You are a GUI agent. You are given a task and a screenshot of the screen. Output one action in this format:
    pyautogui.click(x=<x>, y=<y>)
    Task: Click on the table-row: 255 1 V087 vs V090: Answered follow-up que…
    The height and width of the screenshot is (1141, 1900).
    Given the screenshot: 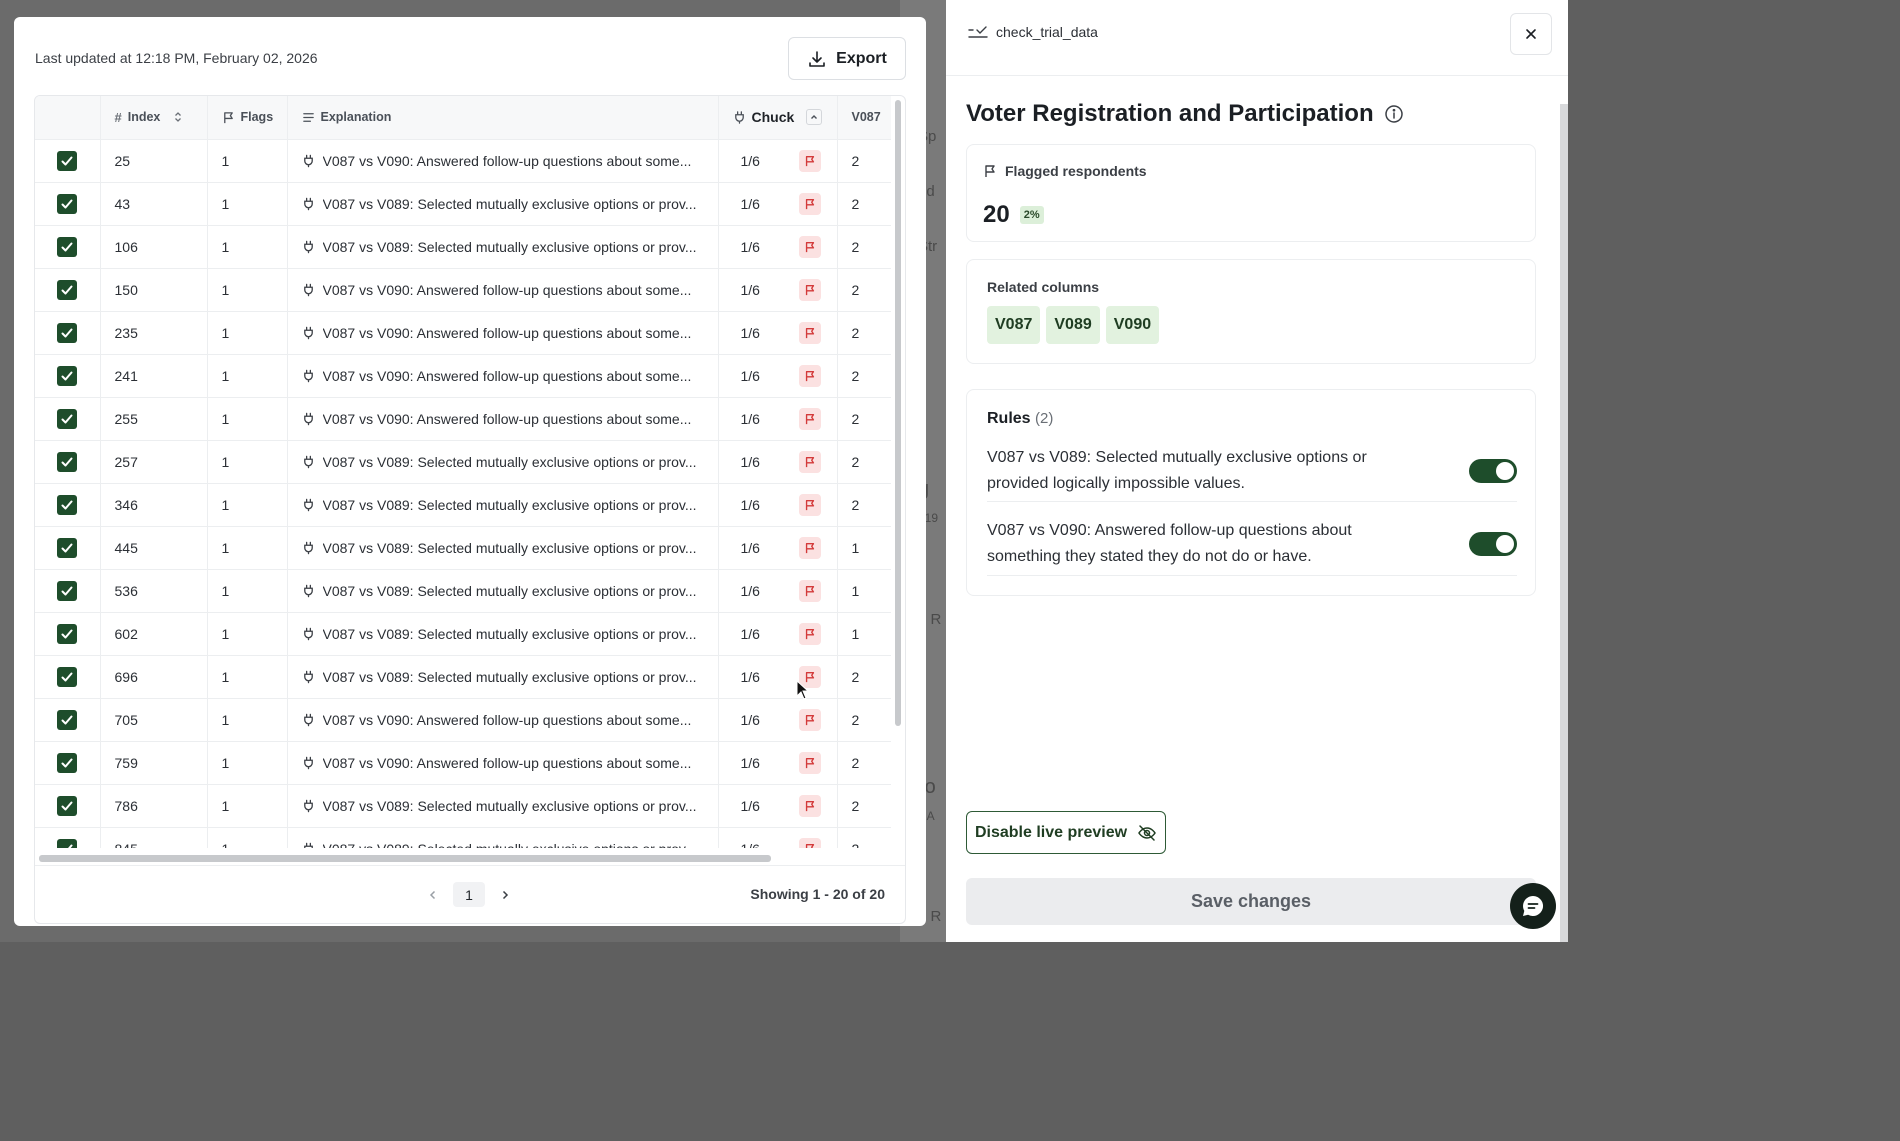 What is the action you would take?
    pyautogui.click(x=463, y=419)
    